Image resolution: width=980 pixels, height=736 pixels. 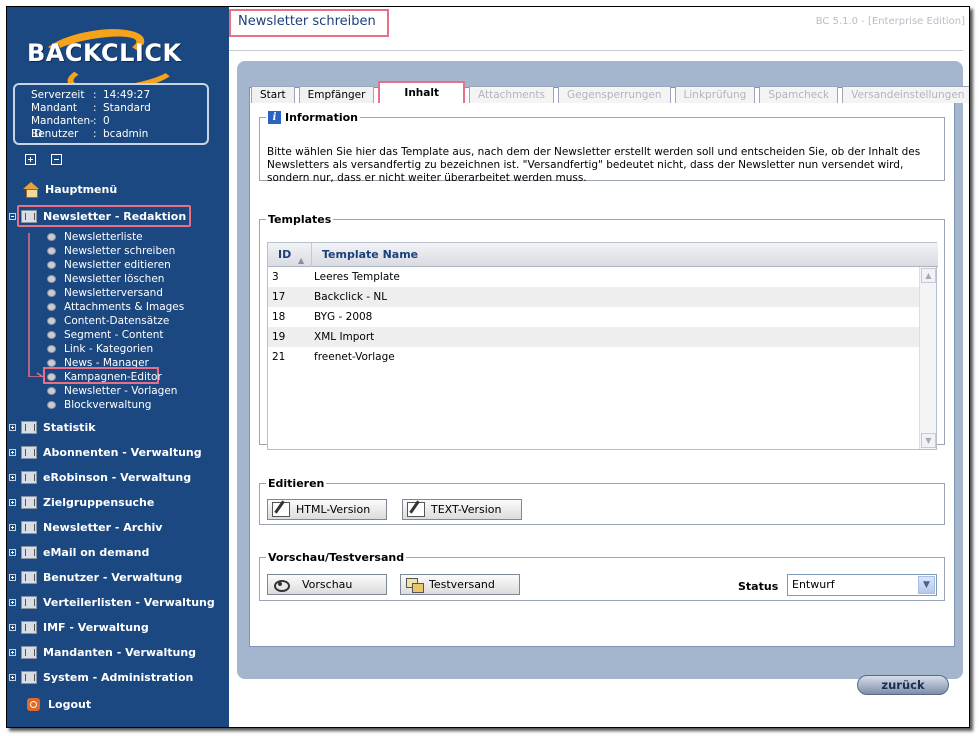 I want to click on table-row: 21 freenet-Vorlage, so click(x=594, y=357).